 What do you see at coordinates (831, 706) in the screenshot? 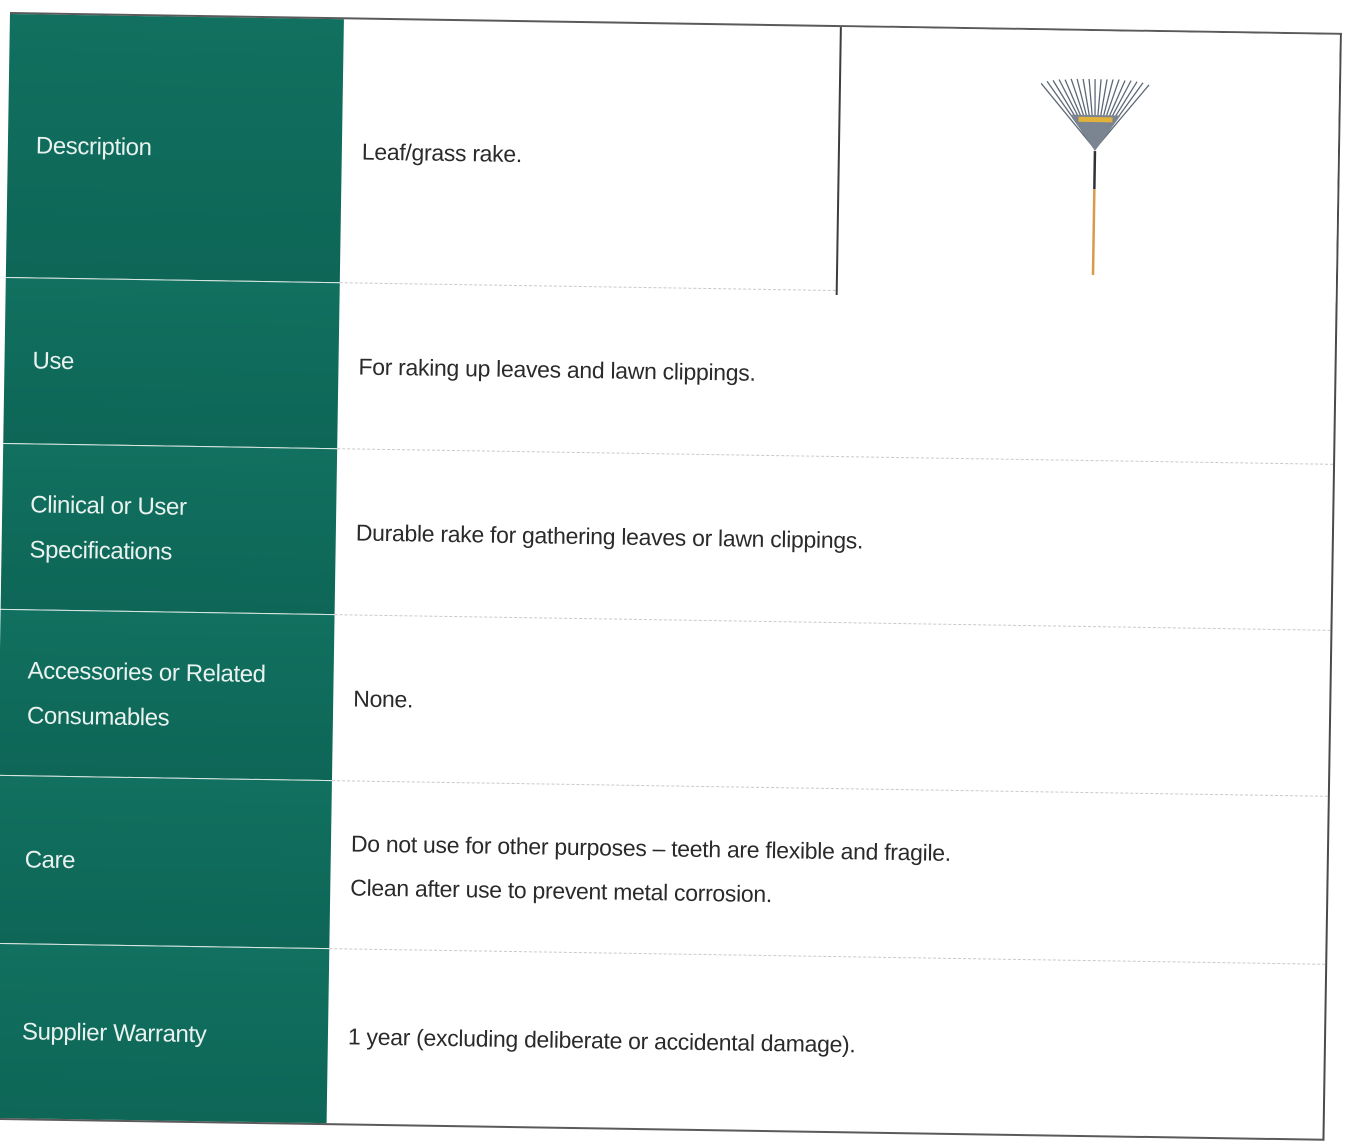
I see `value-cell: None.` at bounding box center [831, 706].